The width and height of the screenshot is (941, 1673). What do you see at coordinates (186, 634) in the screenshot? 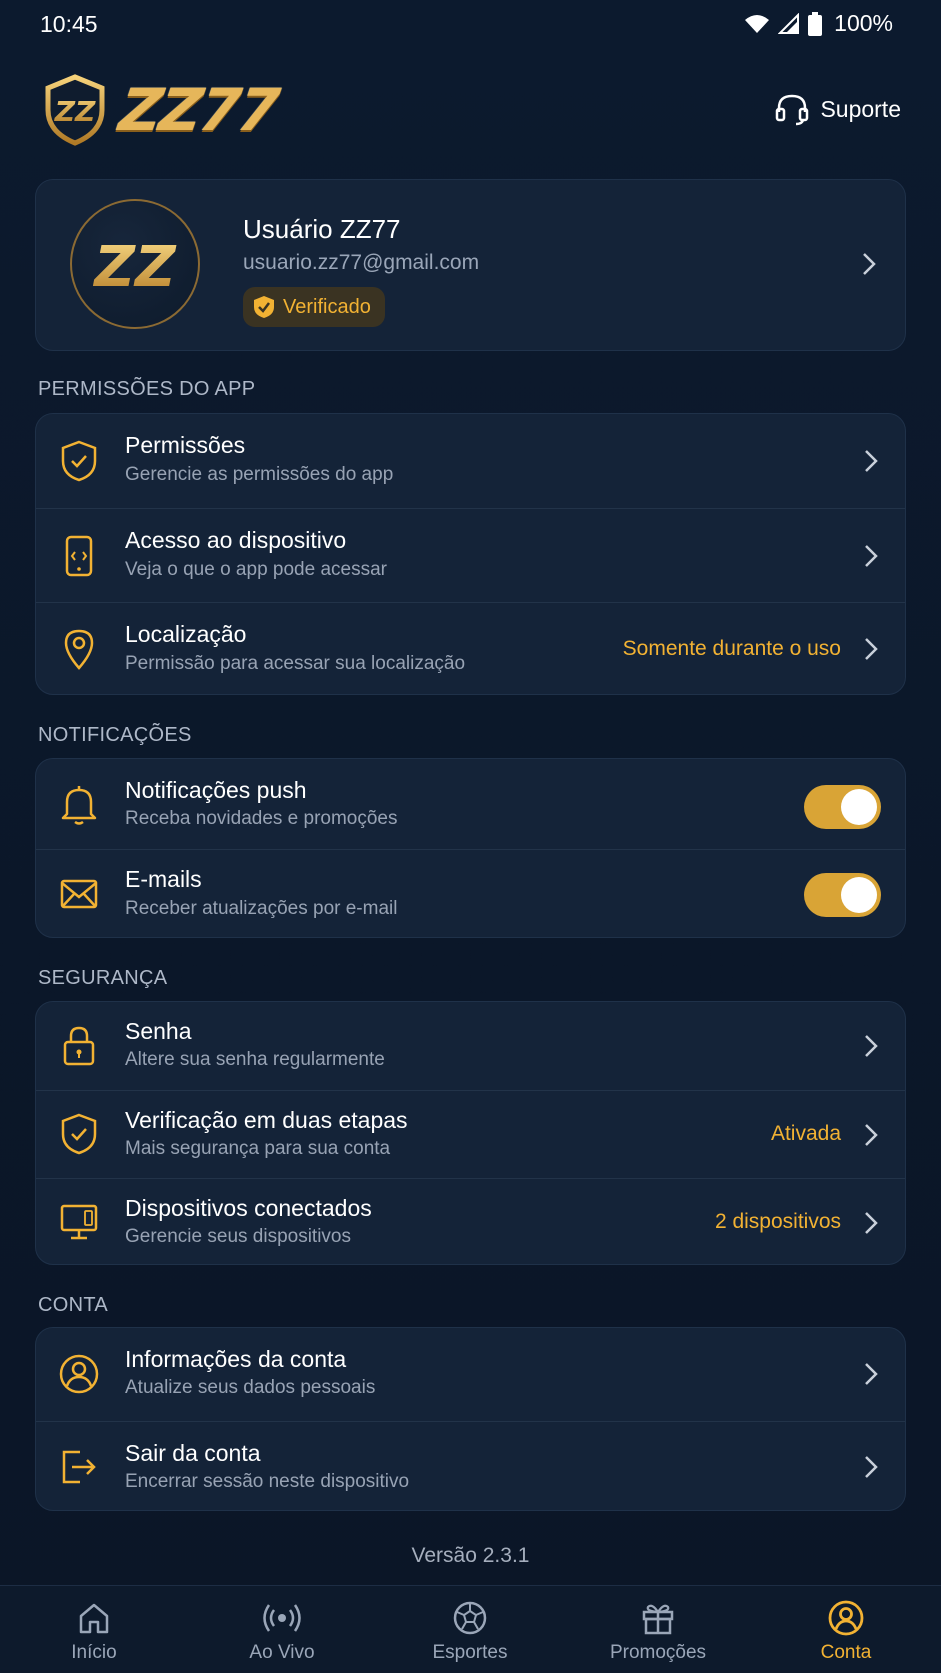
I see `row-title: Localização` at bounding box center [186, 634].